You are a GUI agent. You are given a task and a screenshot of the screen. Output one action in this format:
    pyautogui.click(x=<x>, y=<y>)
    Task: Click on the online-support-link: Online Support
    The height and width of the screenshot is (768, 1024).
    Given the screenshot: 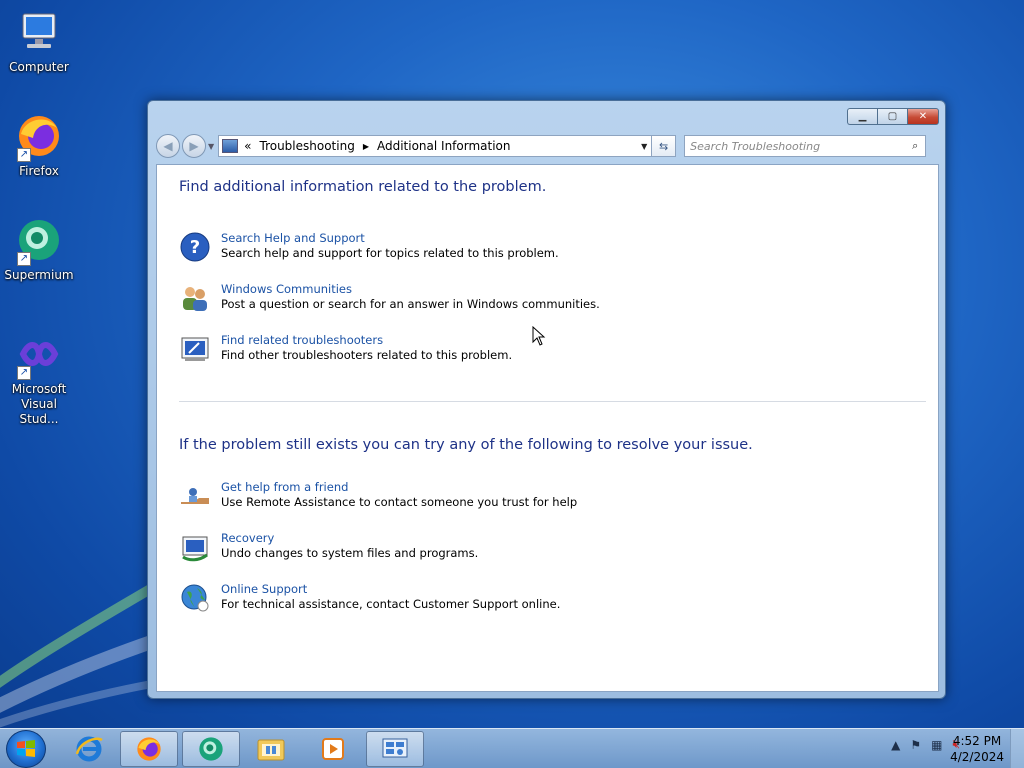 What is the action you would take?
    pyautogui.click(x=390, y=589)
    